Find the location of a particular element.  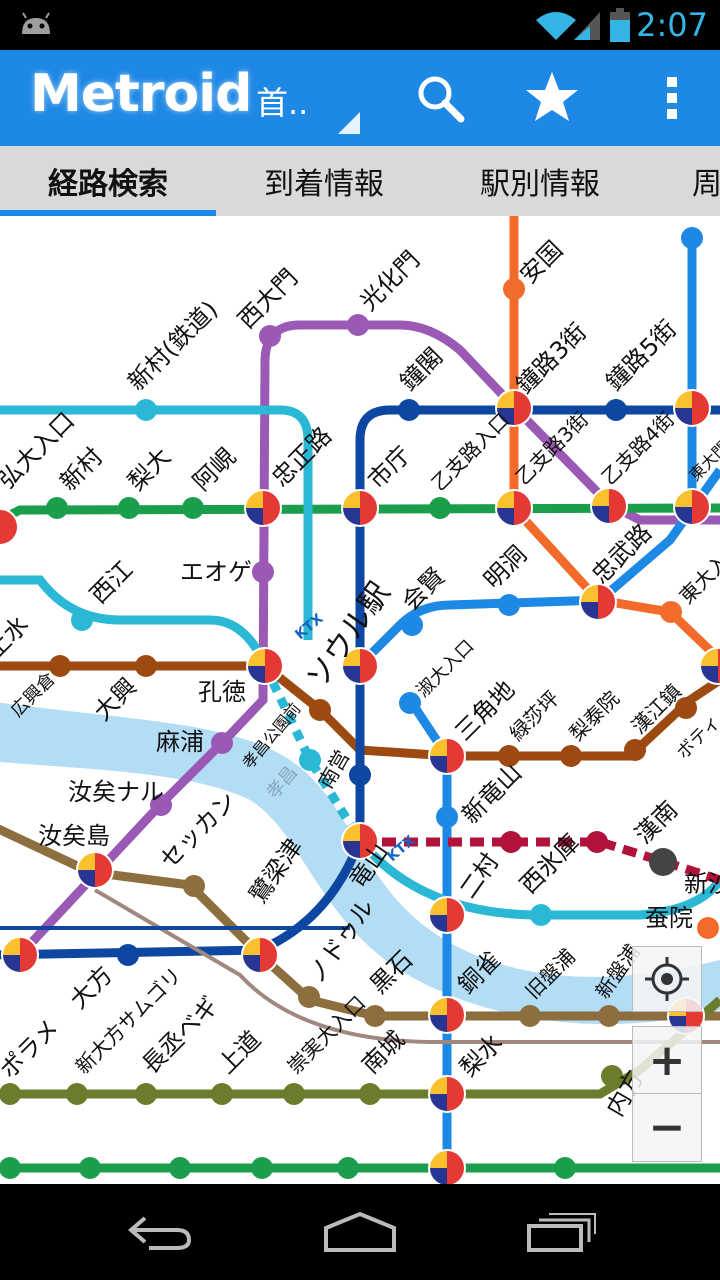

tab-bar: 経路検索 到着情報 駅別情報 周 is located at coordinates (360, 182).